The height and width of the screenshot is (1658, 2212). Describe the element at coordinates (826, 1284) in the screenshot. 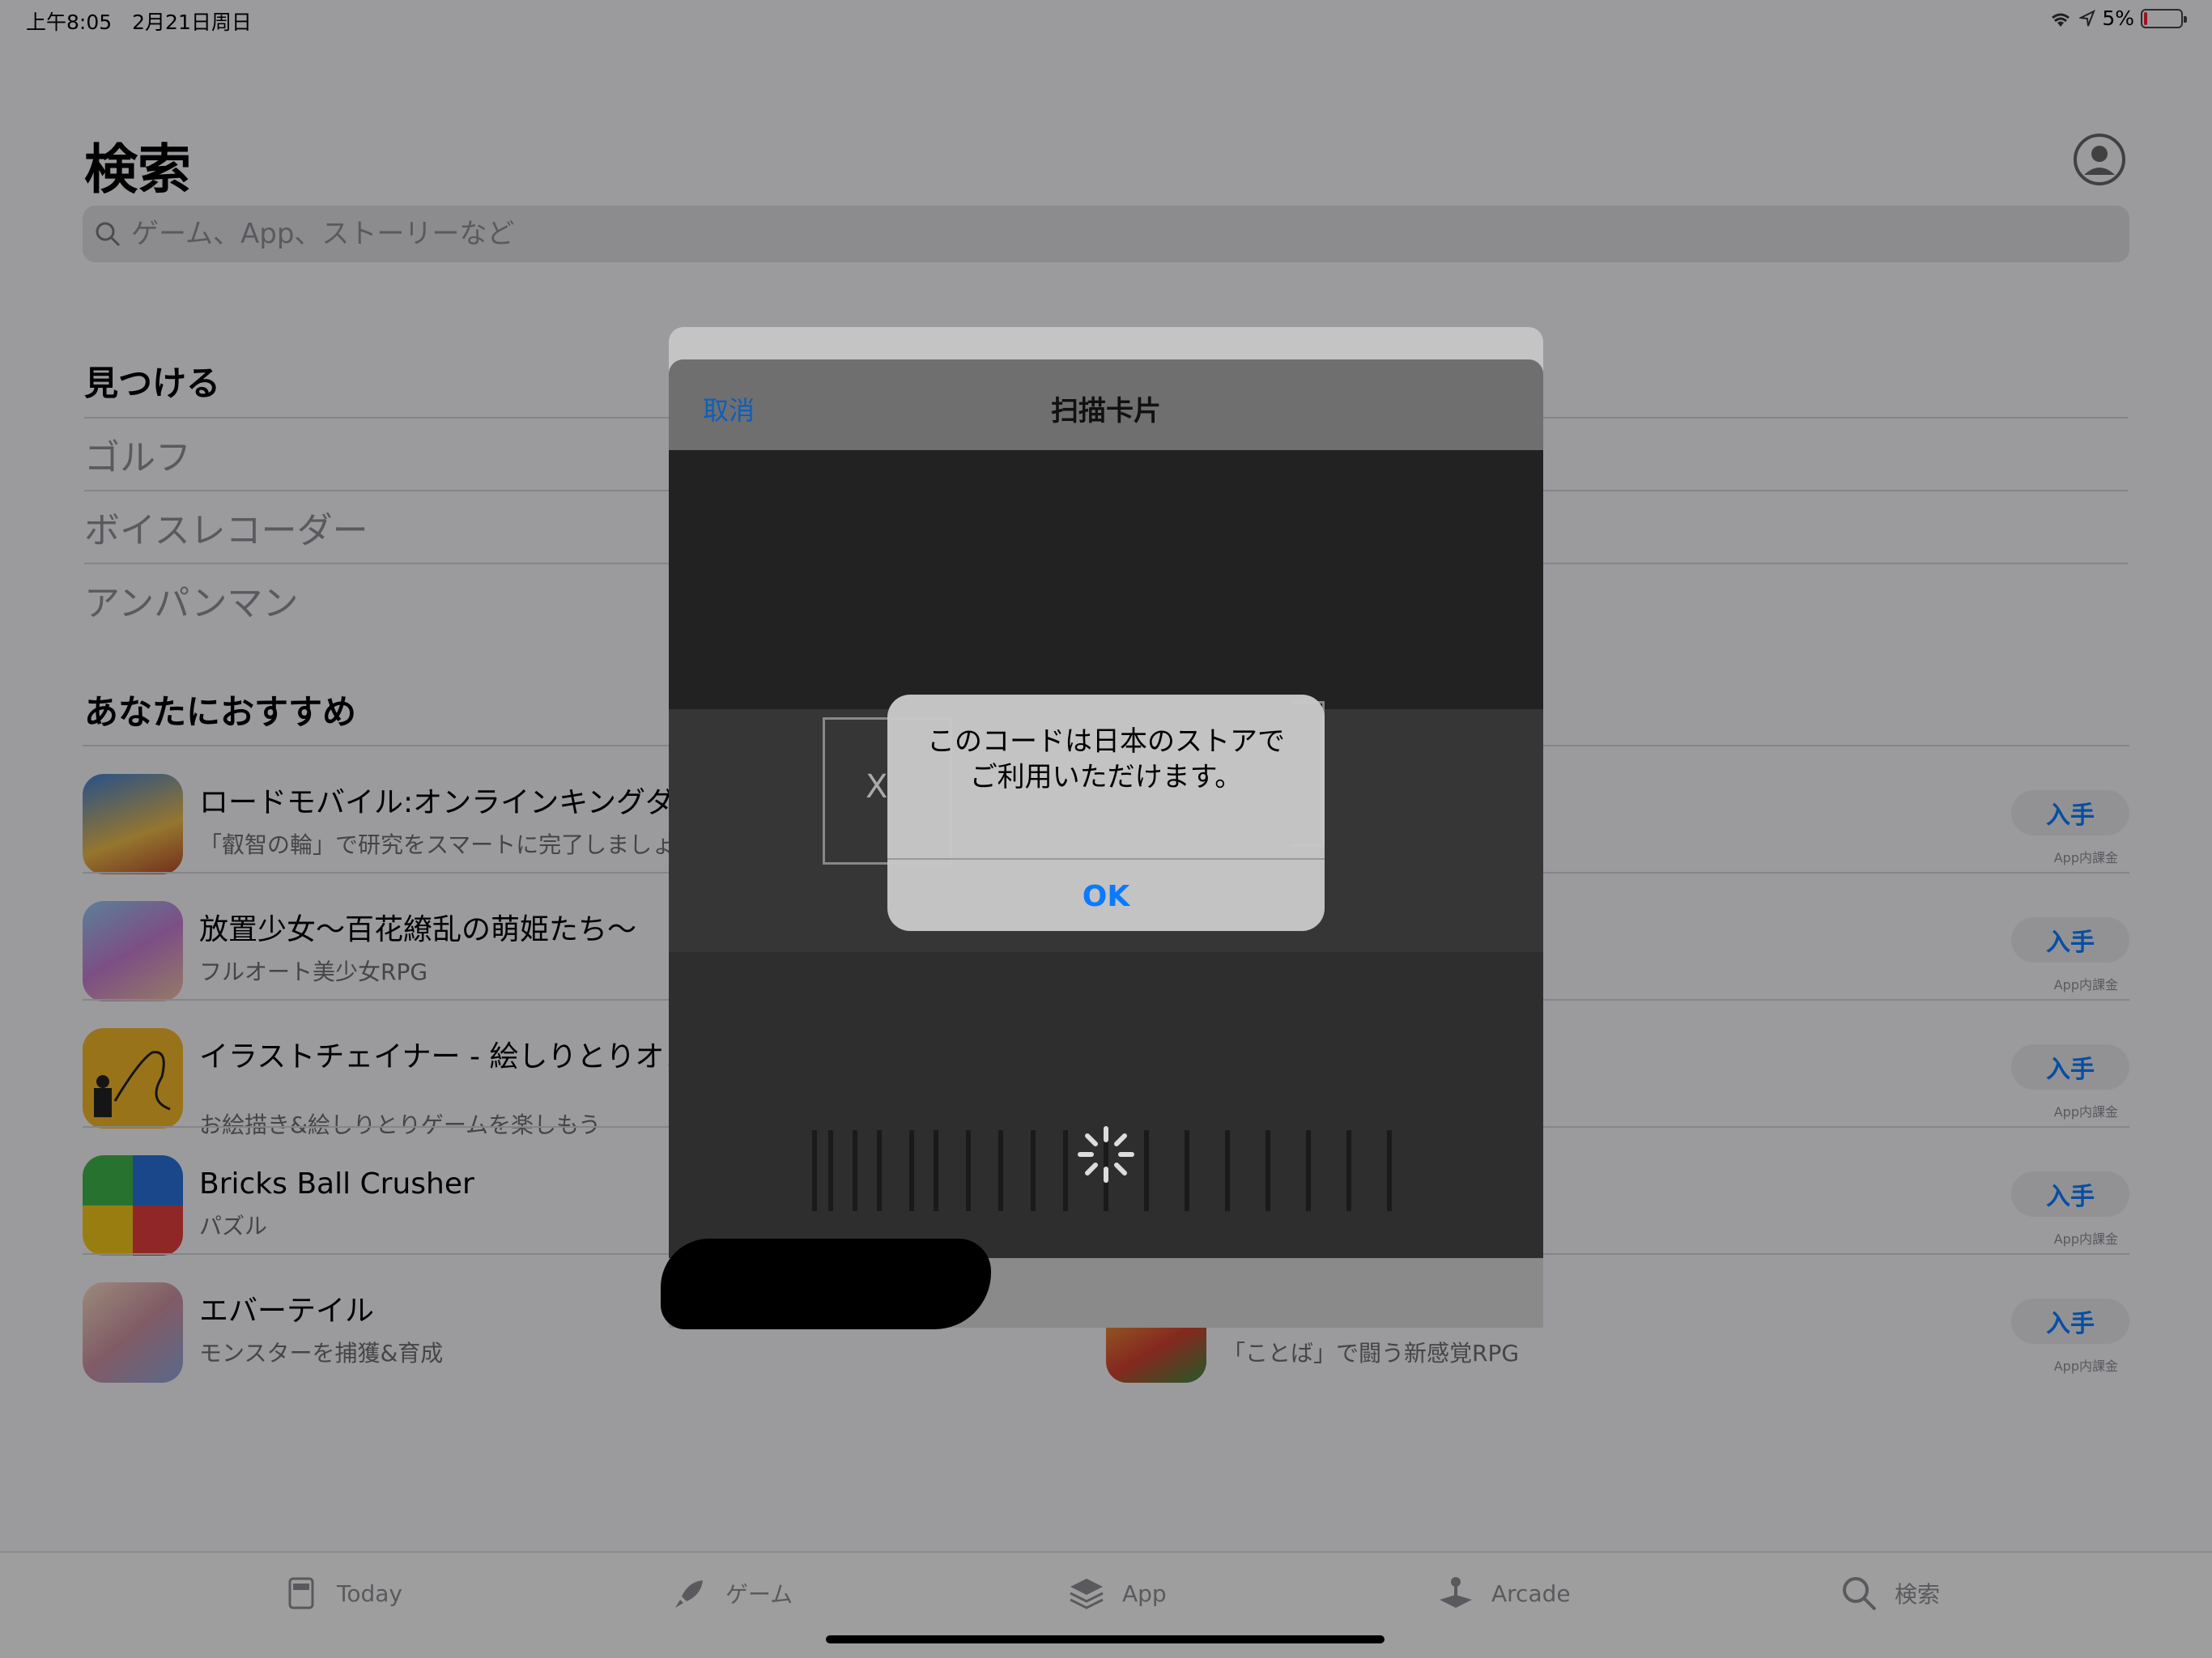

I see `redaction-mark` at that location.